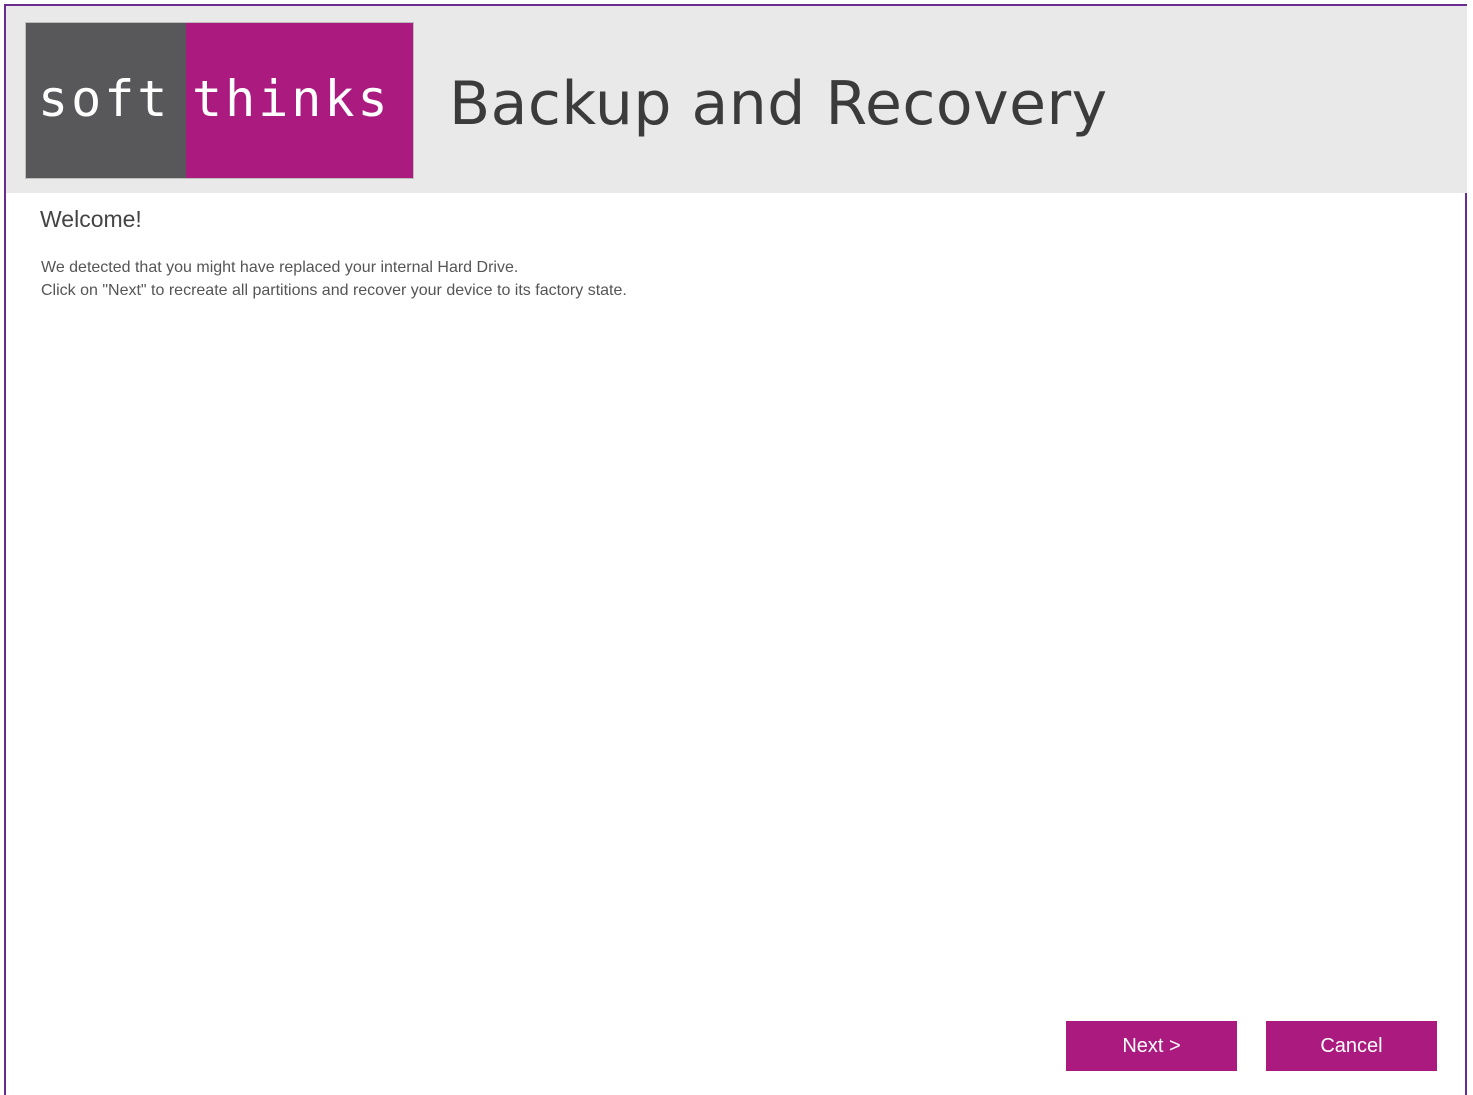 Image resolution: width=1473 pixels, height=1095 pixels. I want to click on app-title: Backup and Recovery, so click(778, 104).